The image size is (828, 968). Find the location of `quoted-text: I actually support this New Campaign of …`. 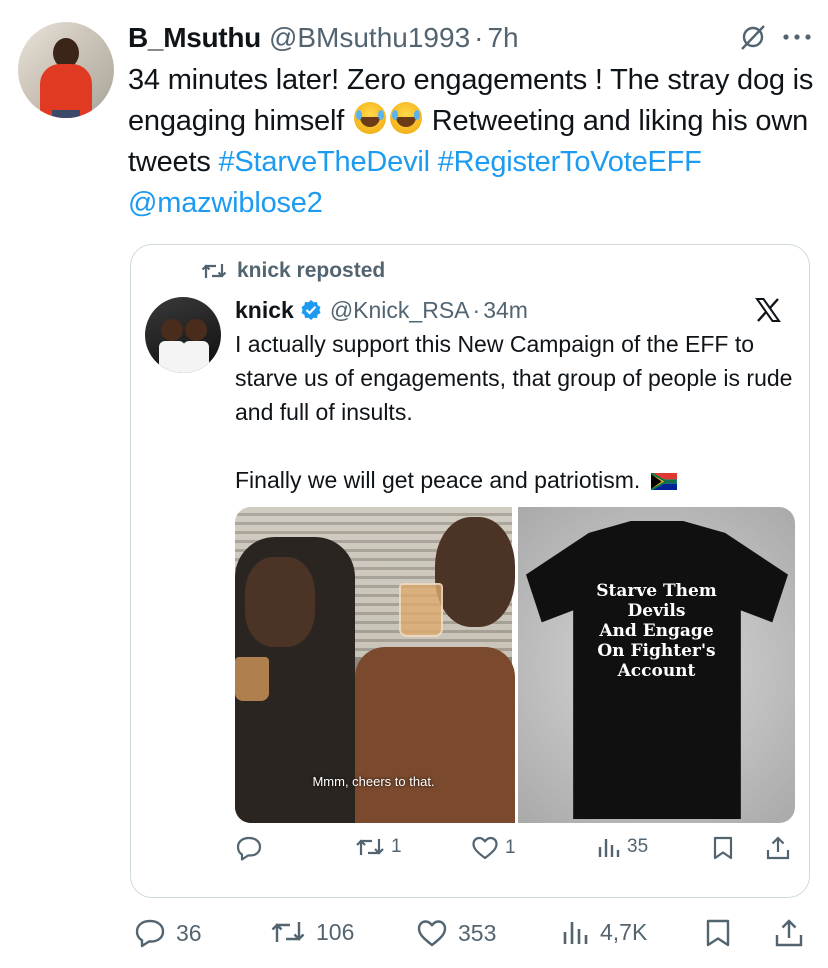

quoted-text: I actually support this New Campaign of … is located at coordinates (518, 412).